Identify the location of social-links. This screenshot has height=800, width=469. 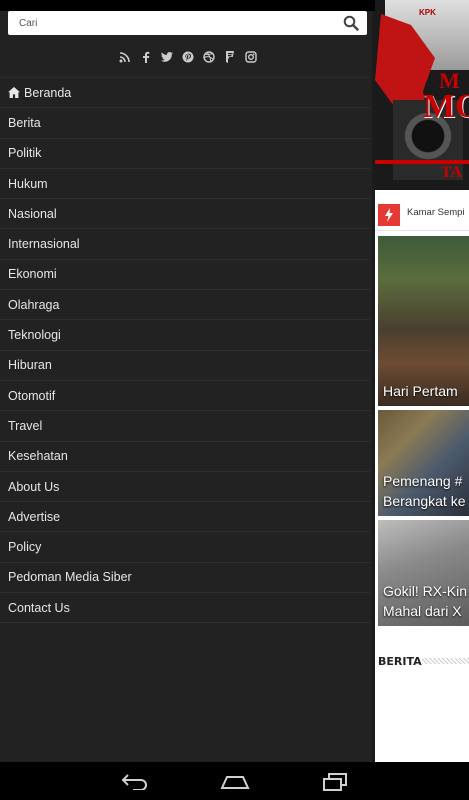
(187, 57).